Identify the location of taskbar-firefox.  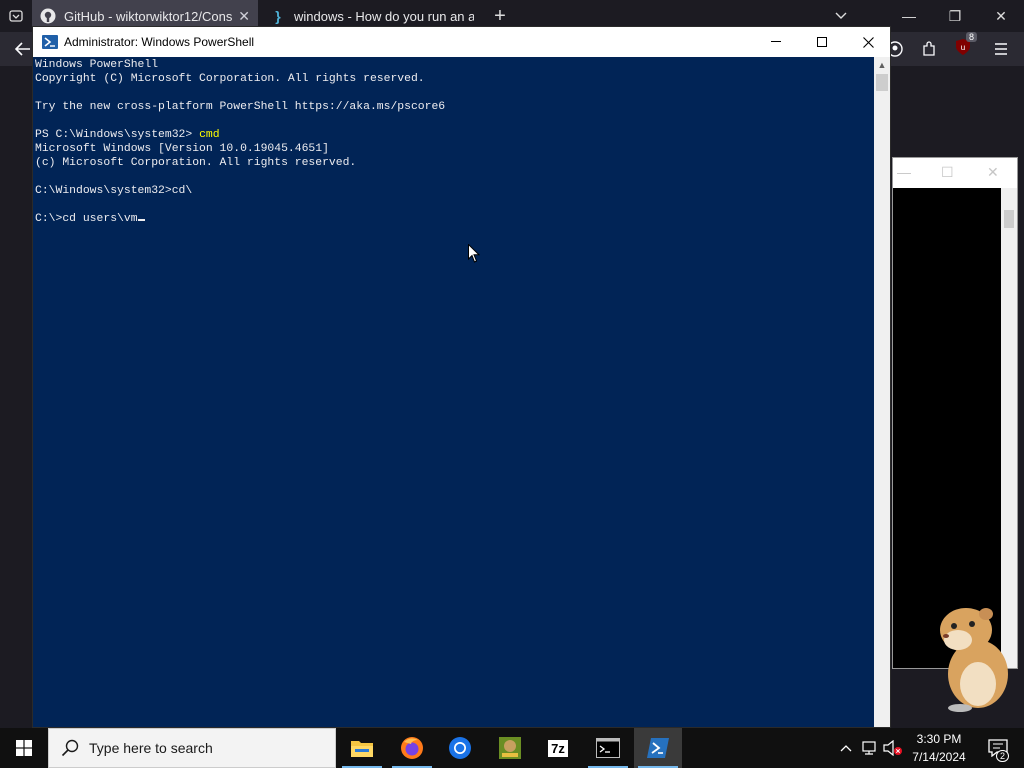
(412, 748).